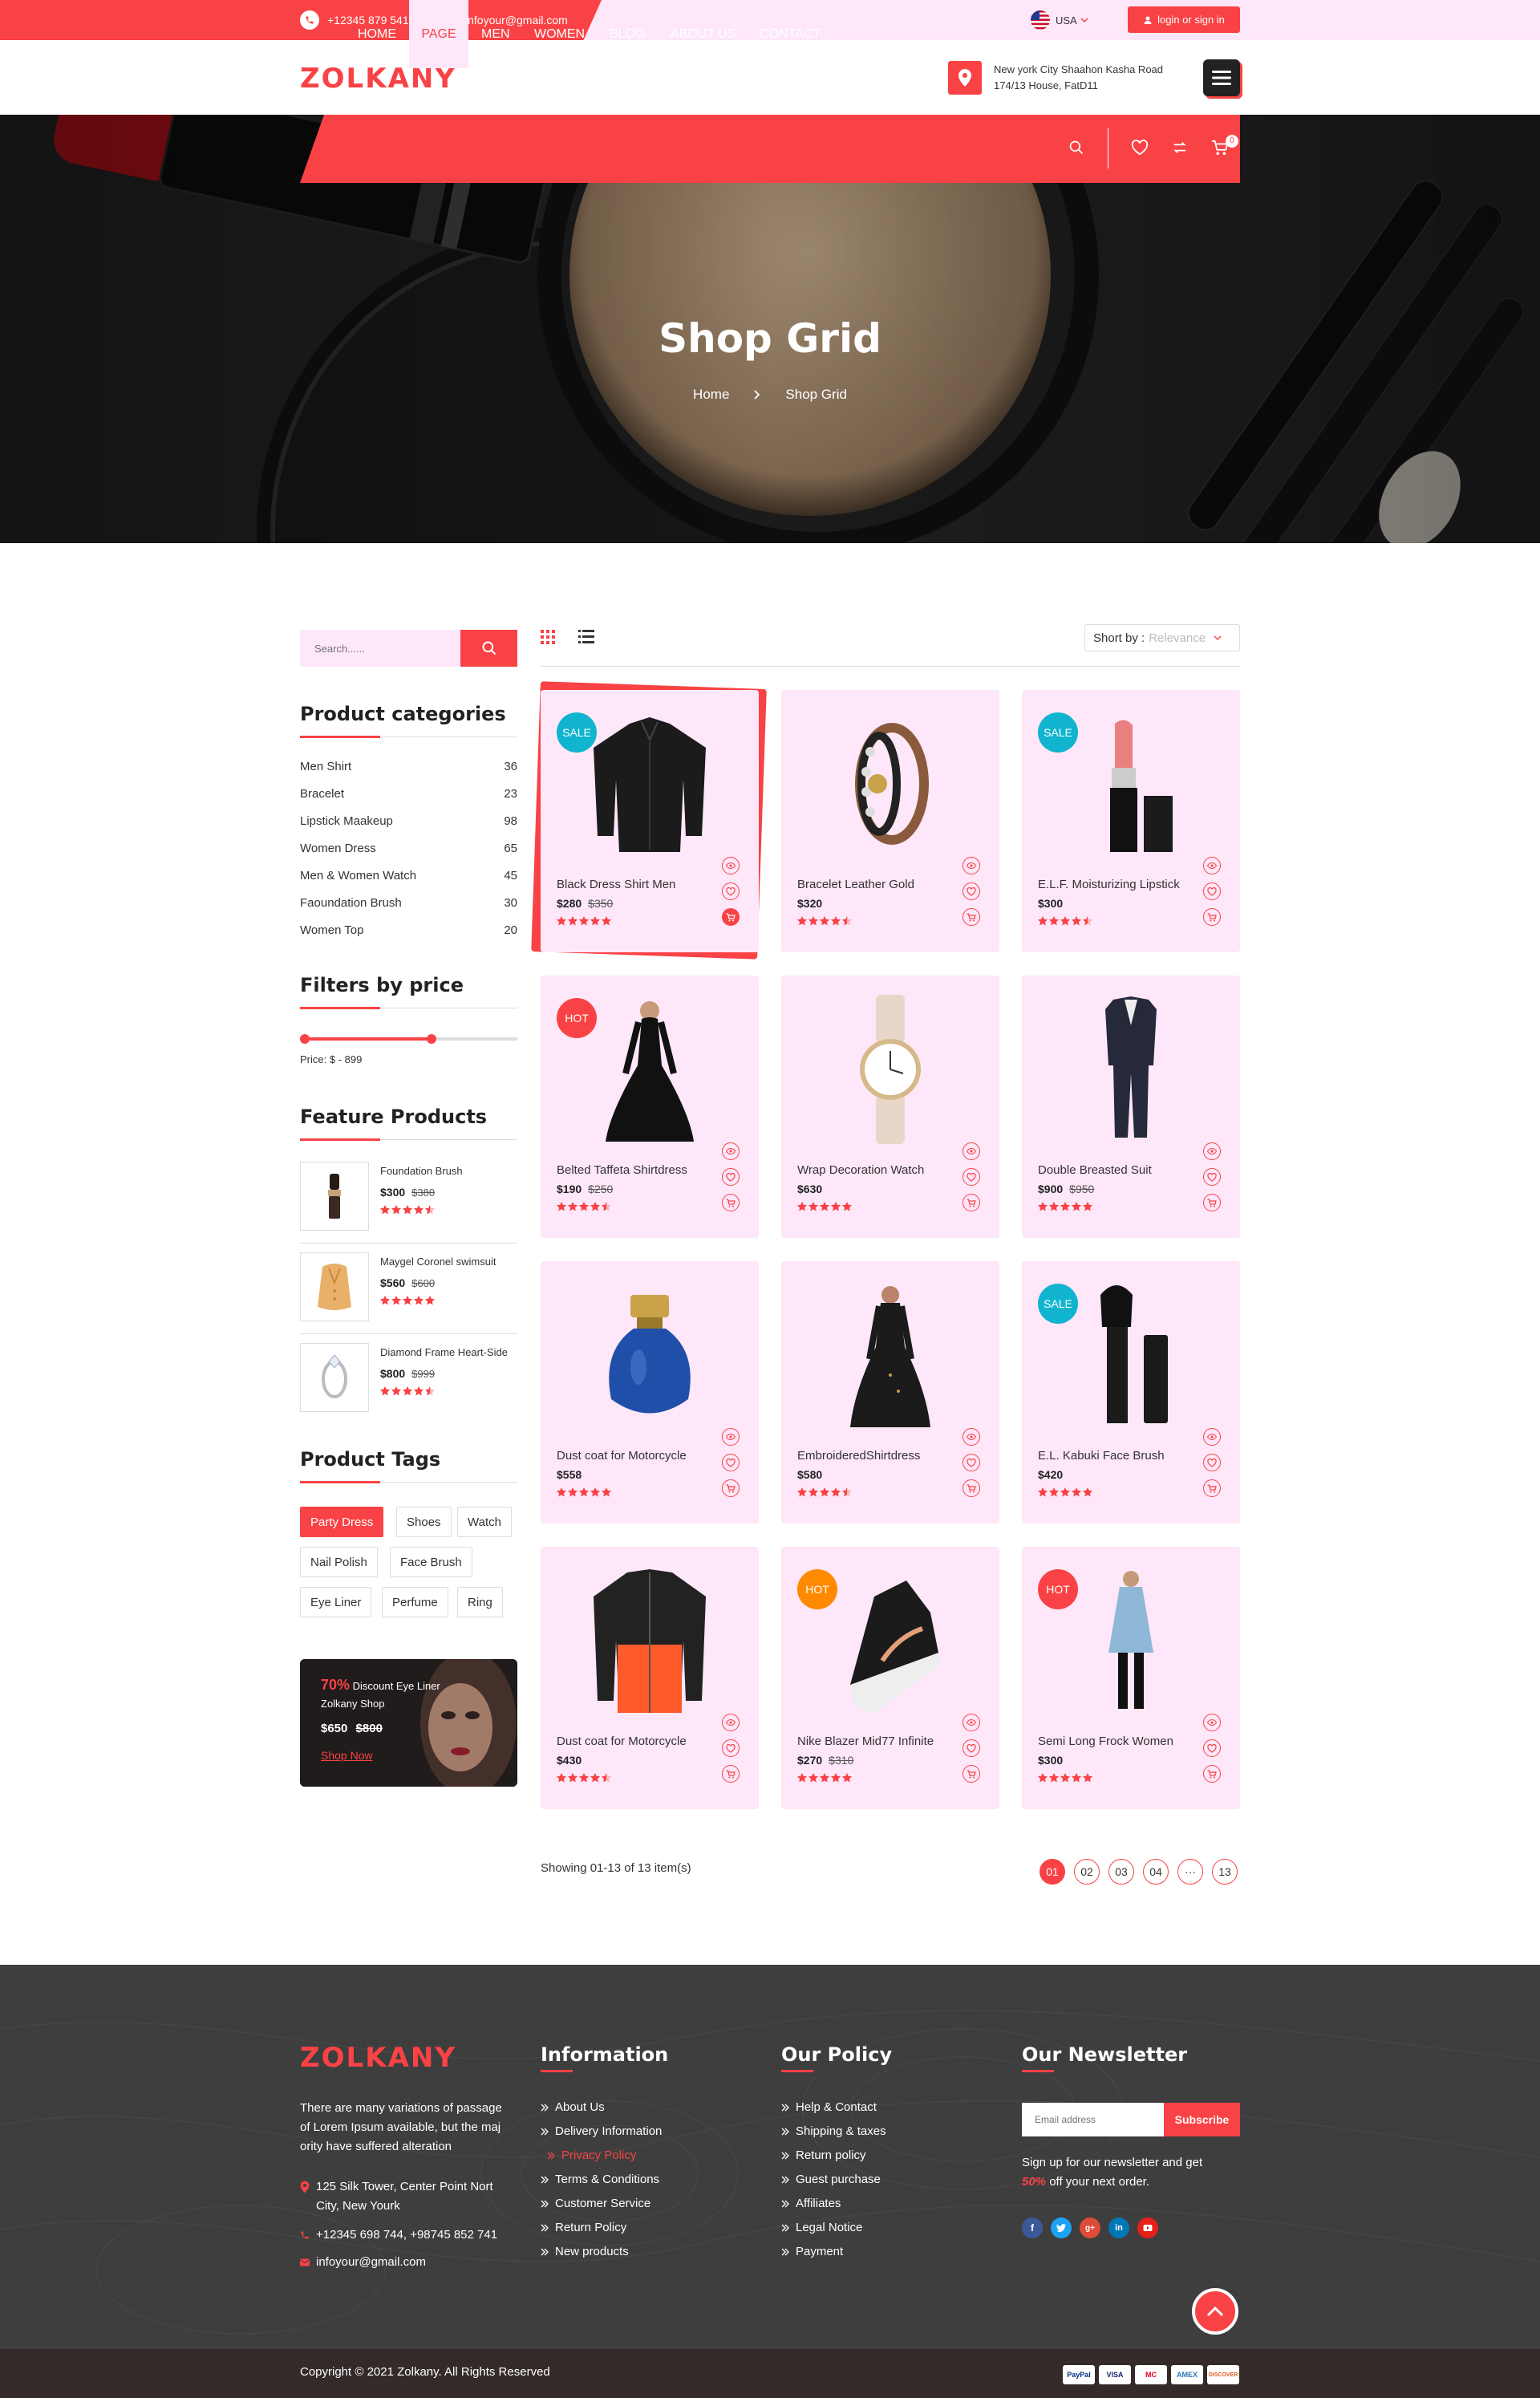 The image size is (1540, 2398). What do you see at coordinates (1131, 1393) in the screenshot?
I see `product-card: SALE E.L. Kabuki Face Brush $420` at bounding box center [1131, 1393].